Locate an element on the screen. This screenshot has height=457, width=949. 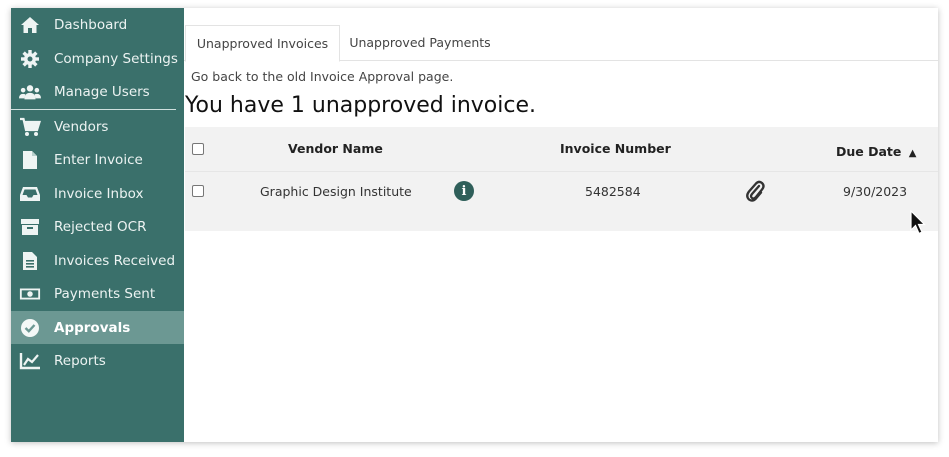
sidebar-item-approvals: Approvals is located at coordinates (97, 327).